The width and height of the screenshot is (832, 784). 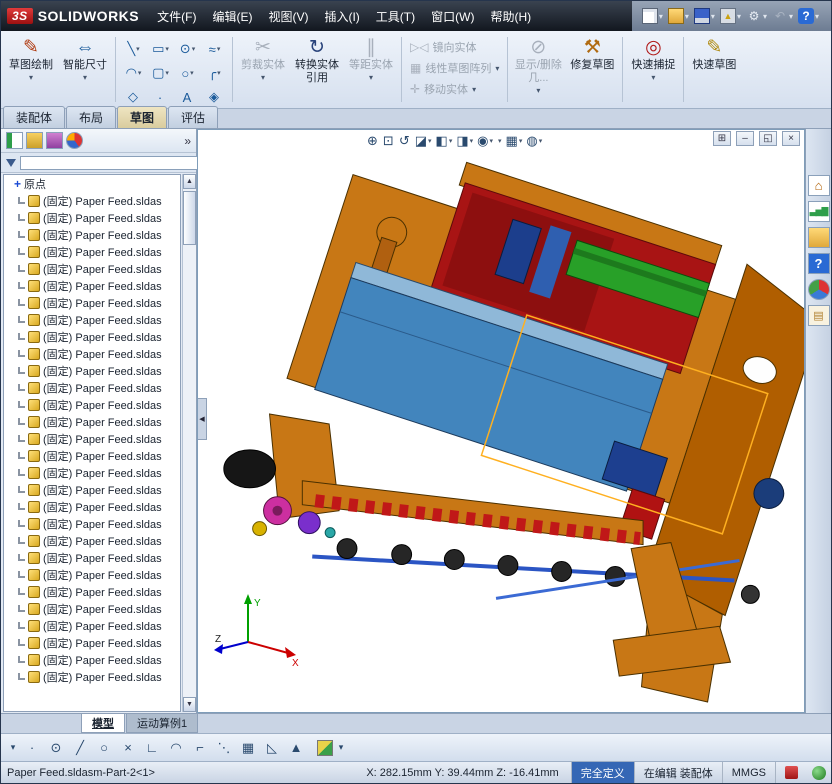 What do you see at coordinates (818, 289) in the screenshot?
I see `appearances-scenes-icon` at bounding box center [818, 289].